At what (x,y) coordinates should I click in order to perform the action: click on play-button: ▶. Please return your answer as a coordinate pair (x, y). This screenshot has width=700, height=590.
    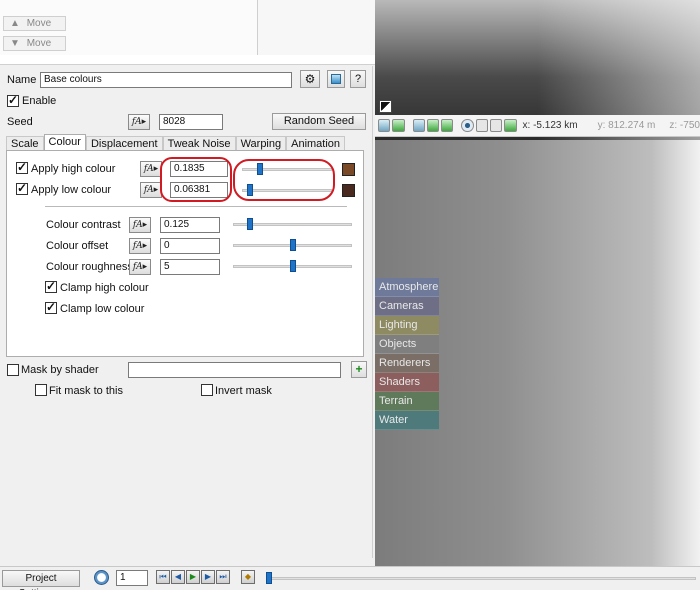
    Looking at the image, I should click on (193, 577).